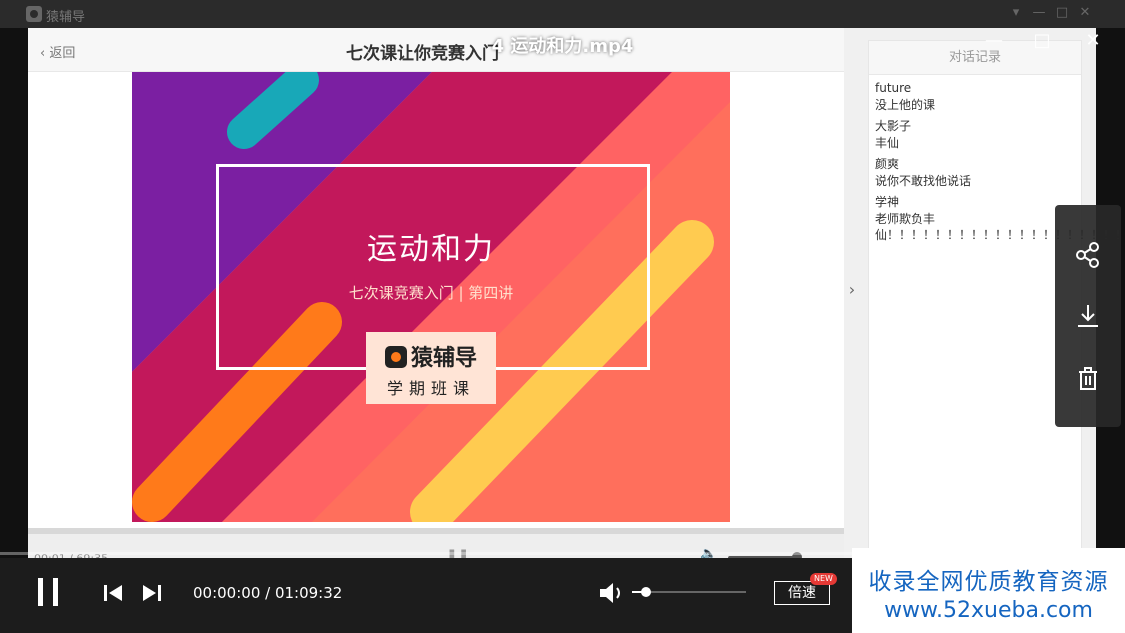 The width and height of the screenshot is (1125, 633). I want to click on player-close-icon: ✕, so click(1093, 41).